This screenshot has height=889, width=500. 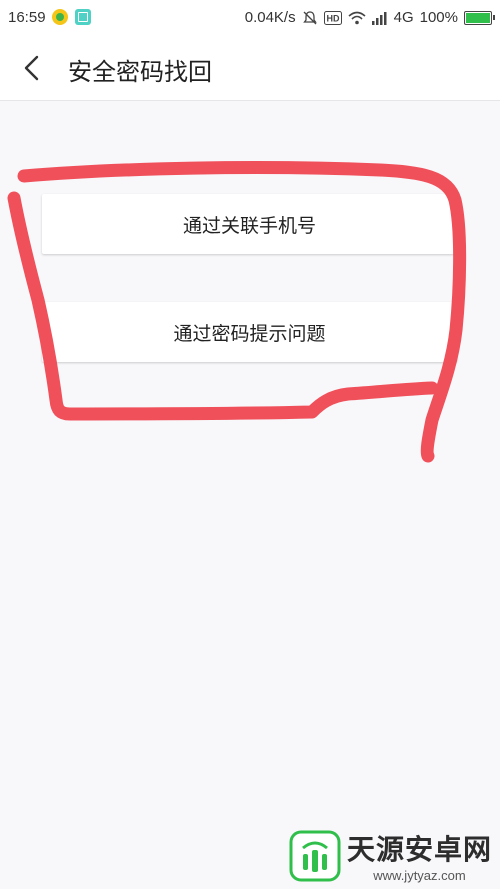 I want to click on recover-by-phone-label: 通过关联手机号, so click(x=249, y=225).